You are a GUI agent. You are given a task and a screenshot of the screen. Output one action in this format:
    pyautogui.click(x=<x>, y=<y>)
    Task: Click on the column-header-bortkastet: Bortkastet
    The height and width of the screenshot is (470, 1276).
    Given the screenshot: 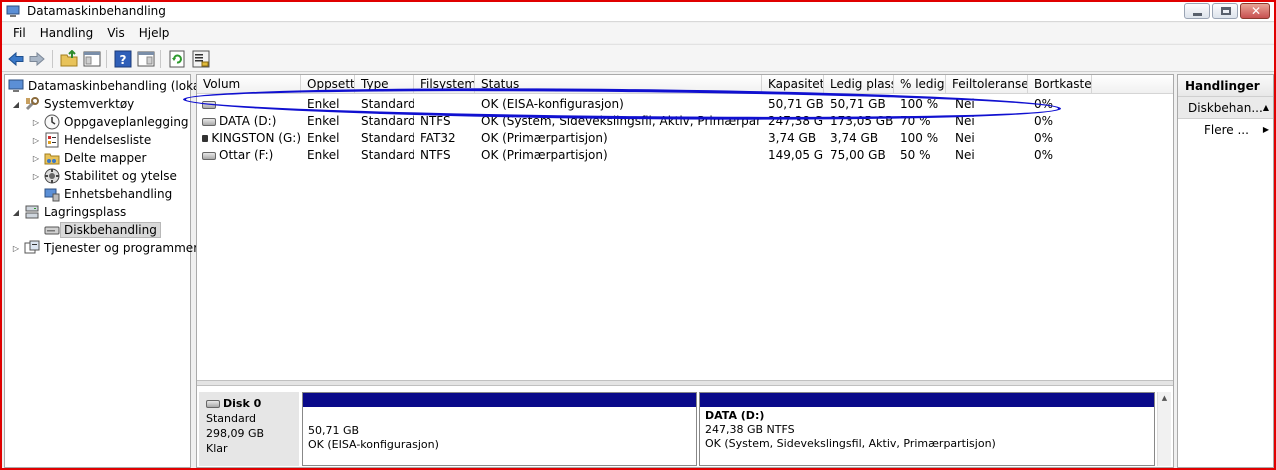 What is the action you would take?
    pyautogui.click(x=1060, y=84)
    